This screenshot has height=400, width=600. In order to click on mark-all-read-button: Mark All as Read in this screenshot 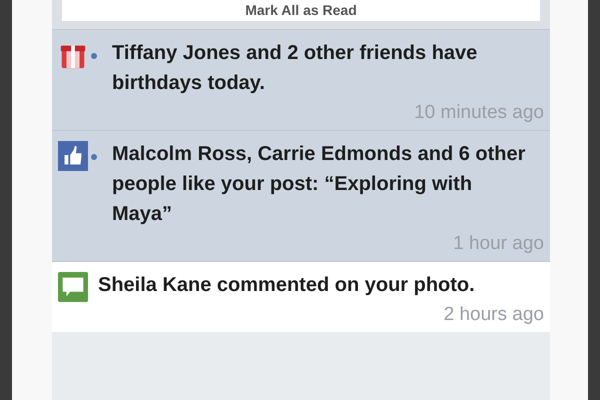, I will do `click(301, 10)`.